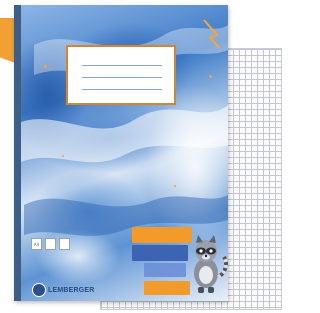  Describe the element at coordinates (39, 290) in the screenshot. I see `lemberger-logo-icon` at that location.